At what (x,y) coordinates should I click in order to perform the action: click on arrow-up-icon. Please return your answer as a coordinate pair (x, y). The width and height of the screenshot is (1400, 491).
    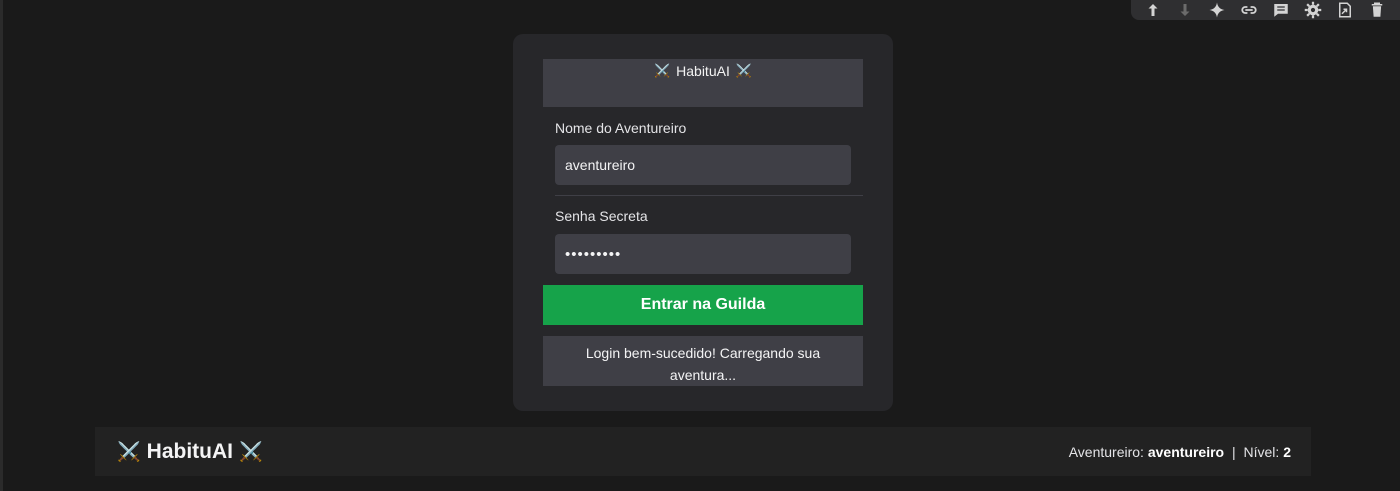
    Looking at the image, I should click on (1153, 10).